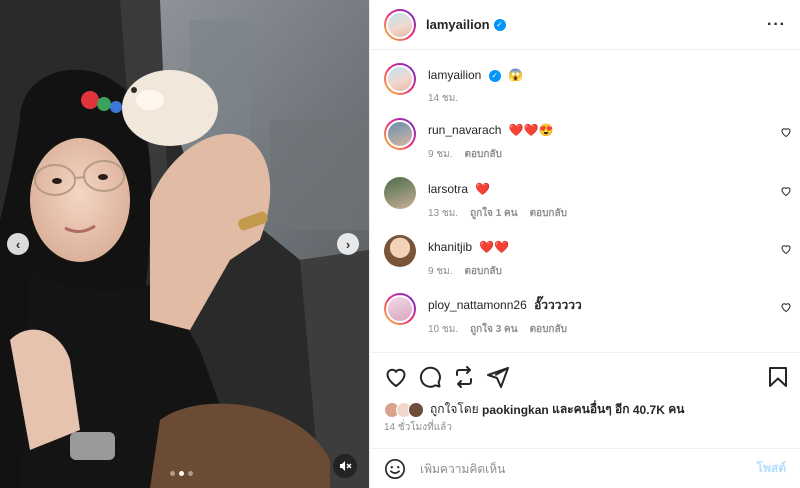  Describe the element at coordinates (588, 468) in the screenshot. I see `comment-input` at that location.